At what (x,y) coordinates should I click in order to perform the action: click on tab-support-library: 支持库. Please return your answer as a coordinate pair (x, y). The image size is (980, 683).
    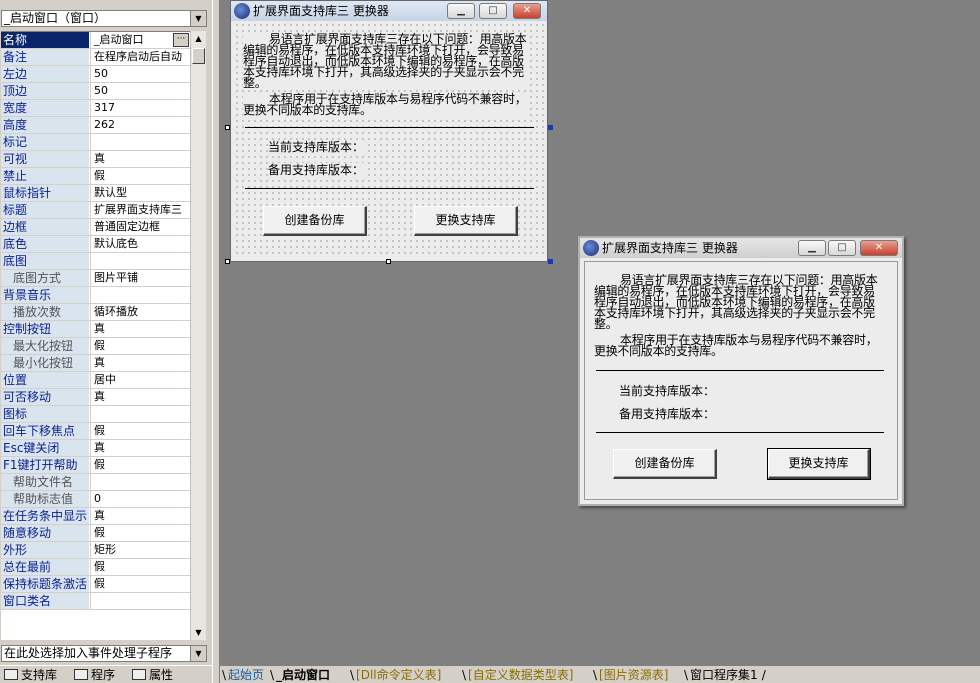
    Looking at the image, I should click on (29, 675).